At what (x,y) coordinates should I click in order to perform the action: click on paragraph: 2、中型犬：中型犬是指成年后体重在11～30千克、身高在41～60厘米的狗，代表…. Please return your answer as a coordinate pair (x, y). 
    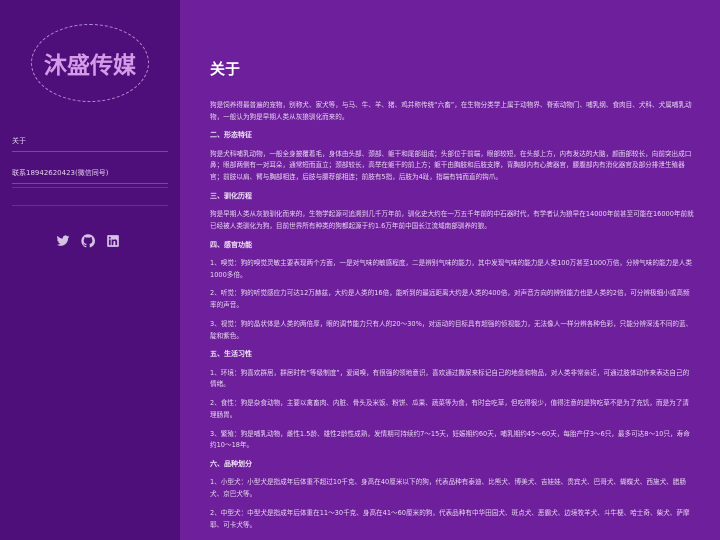
    Looking at the image, I should click on (450, 518).